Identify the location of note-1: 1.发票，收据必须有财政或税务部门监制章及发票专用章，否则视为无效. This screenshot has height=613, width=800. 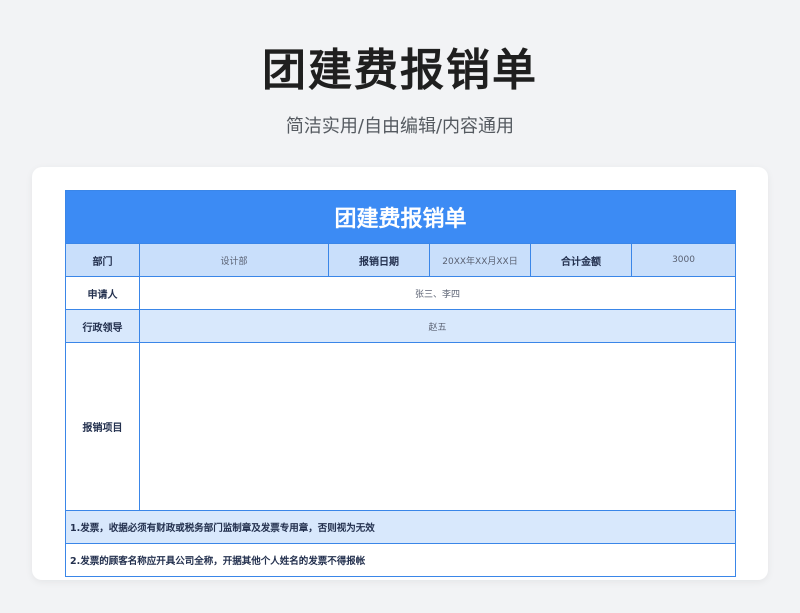
(400, 527).